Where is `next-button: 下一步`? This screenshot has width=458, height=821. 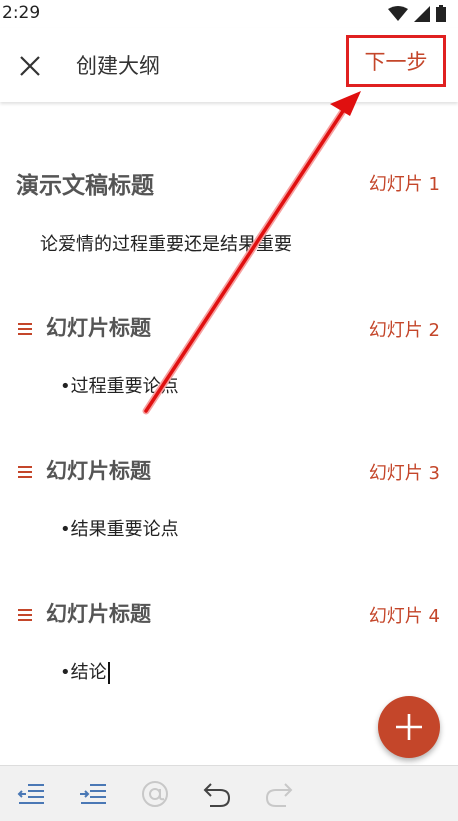 next-button: 下一步 is located at coordinates (396, 61).